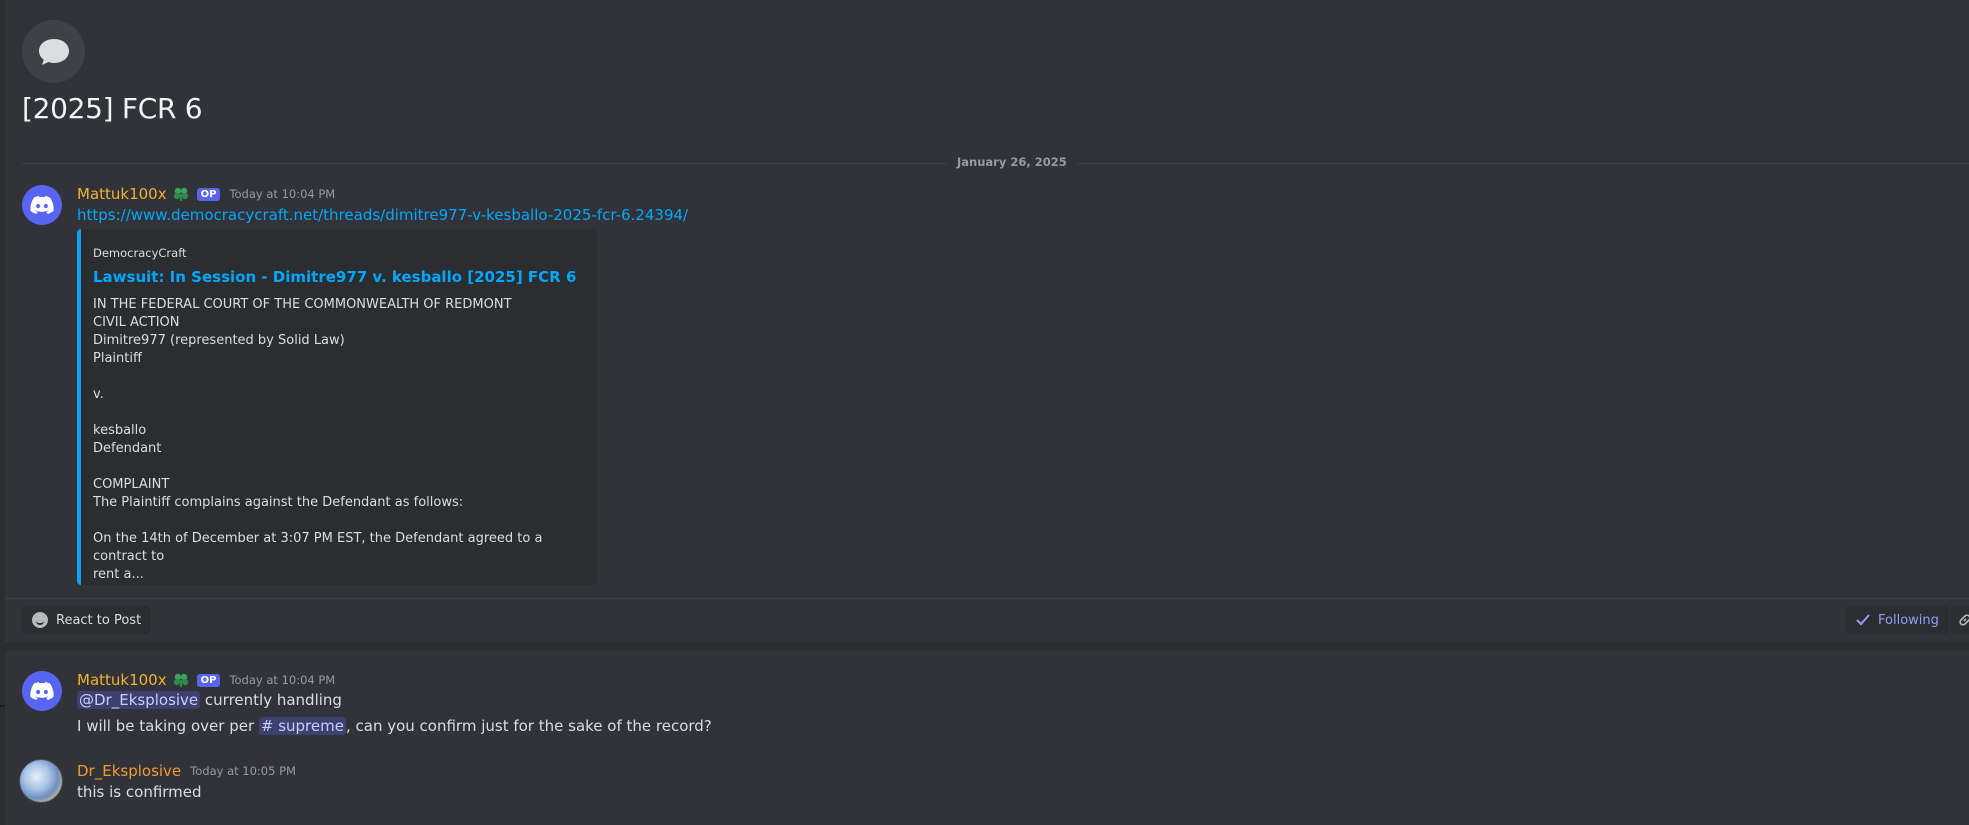 The image size is (1969, 825). I want to click on embed-line: Defendant, so click(127, 448).